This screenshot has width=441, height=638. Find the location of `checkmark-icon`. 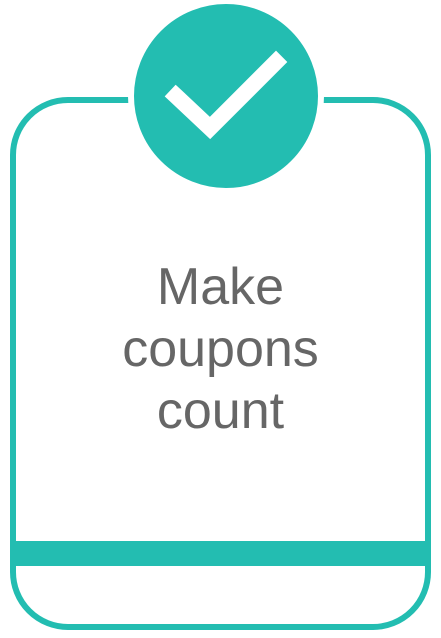

checkmark-icon is located at coordinates (226, 95).